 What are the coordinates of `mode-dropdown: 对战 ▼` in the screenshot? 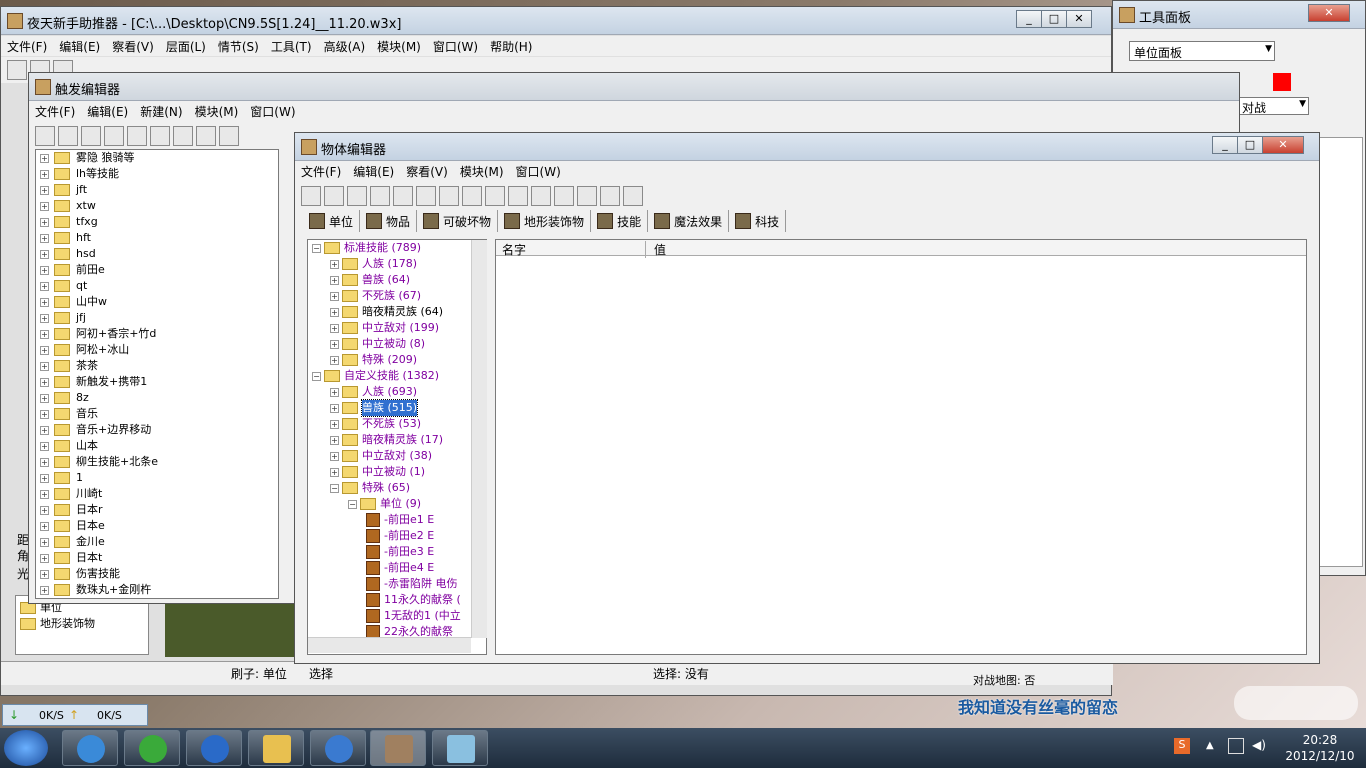 It's located at (1274, 106).